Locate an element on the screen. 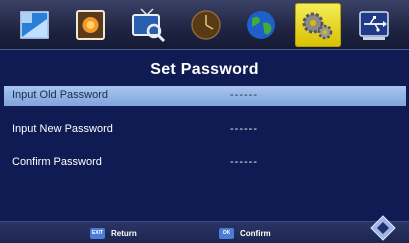  confirm-password-row: Confirm Password ------ is located at coordinates (205, 163).